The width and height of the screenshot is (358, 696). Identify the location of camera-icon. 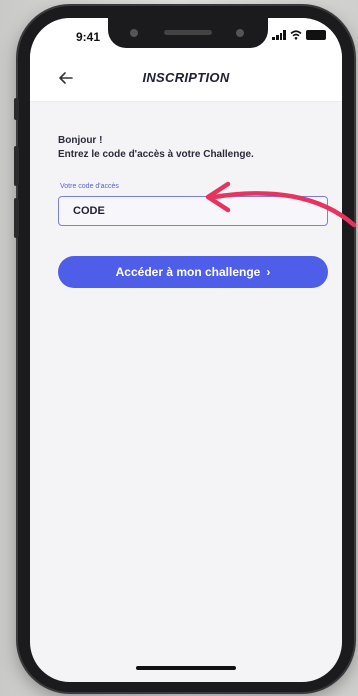
(134, 33).